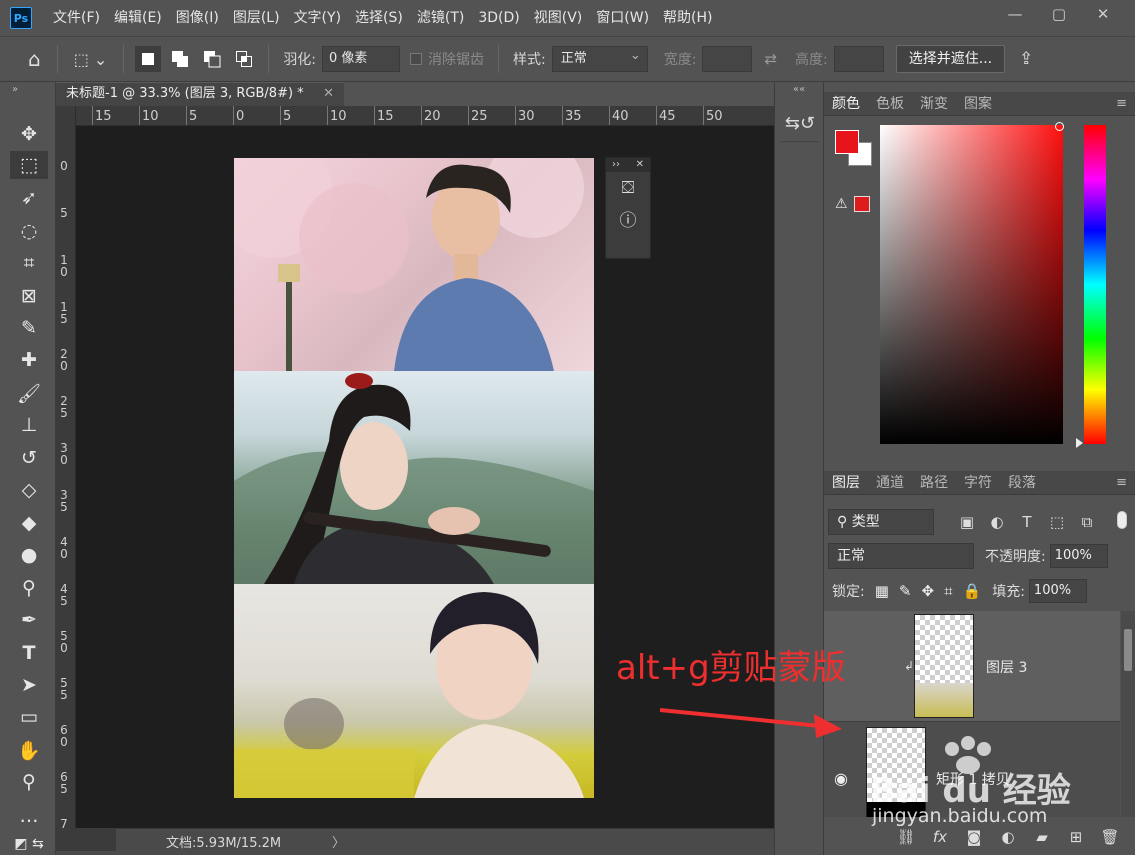 The image size is (1135, 855). What do you see at coordinates (862, 204) in the screenshot?
I see `gamut-swatch` at bounding box center [862, 204].